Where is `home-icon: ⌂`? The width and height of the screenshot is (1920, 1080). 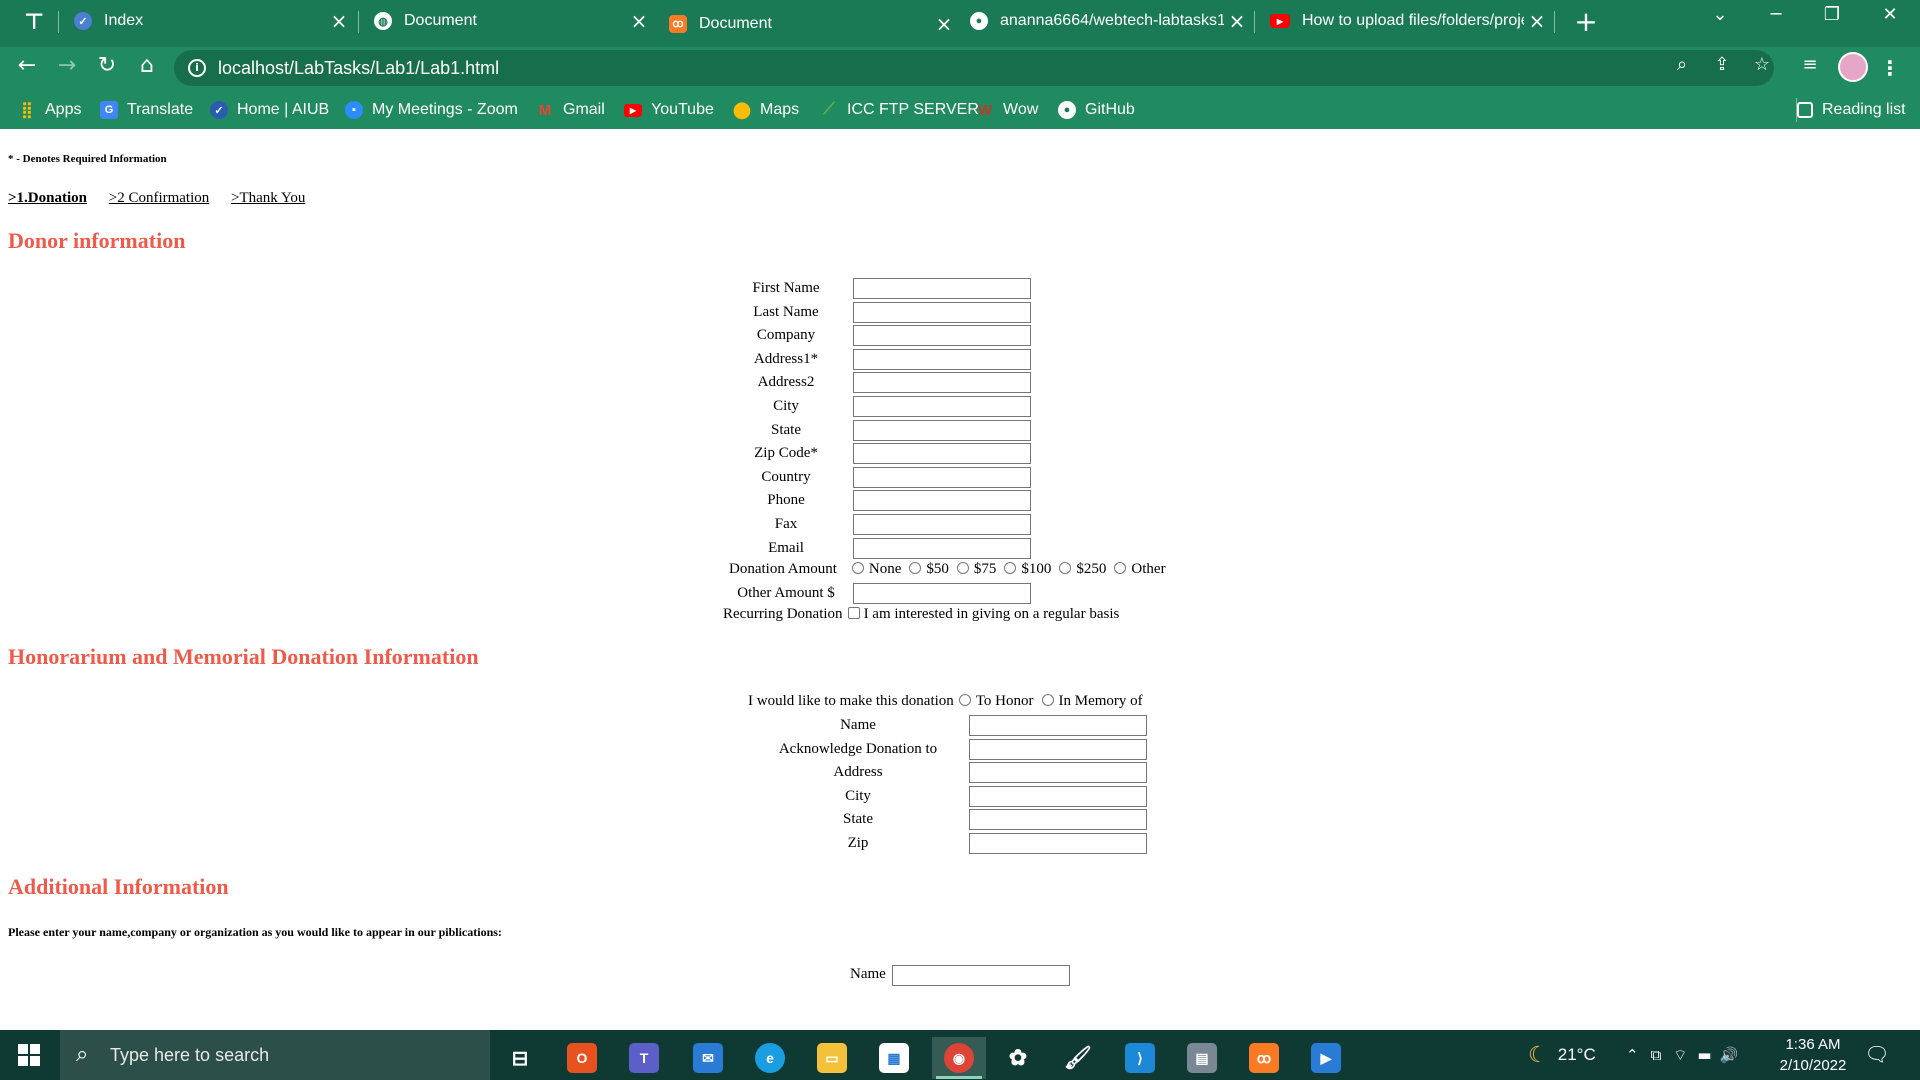
home-icon: ⌂ is located at coordinates (147, 68).